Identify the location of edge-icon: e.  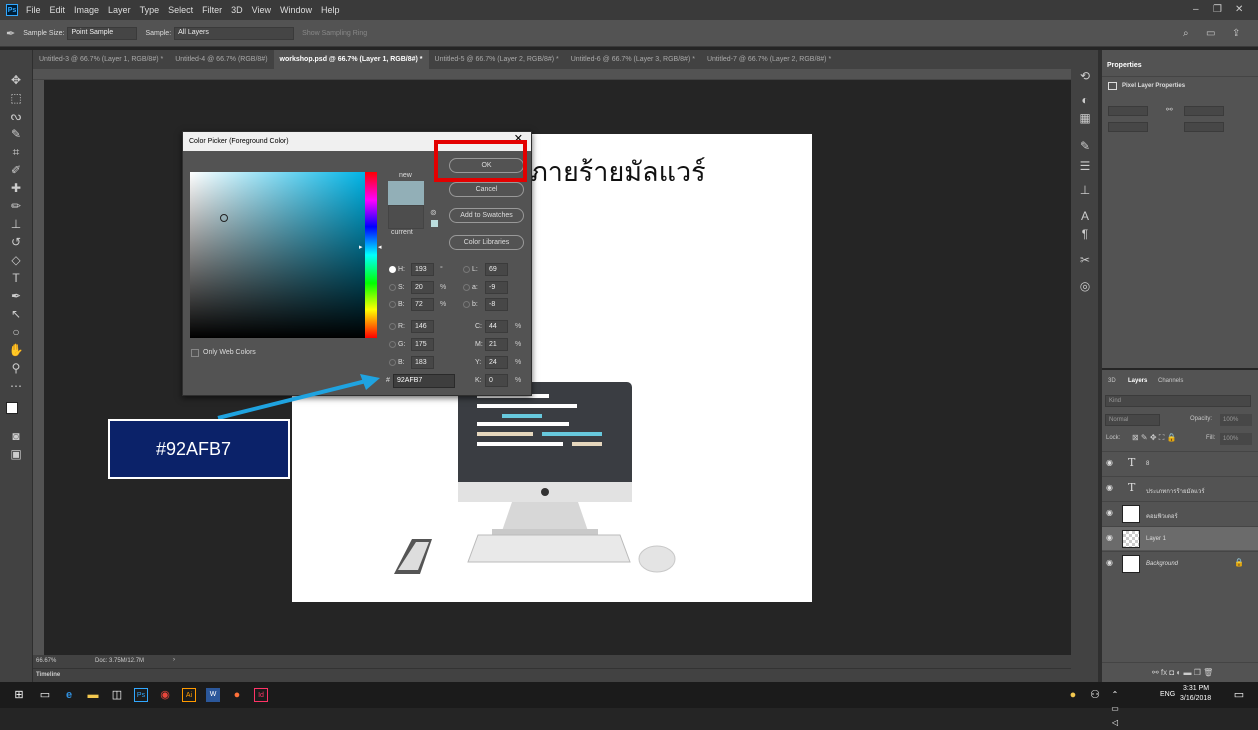
(69, 695).